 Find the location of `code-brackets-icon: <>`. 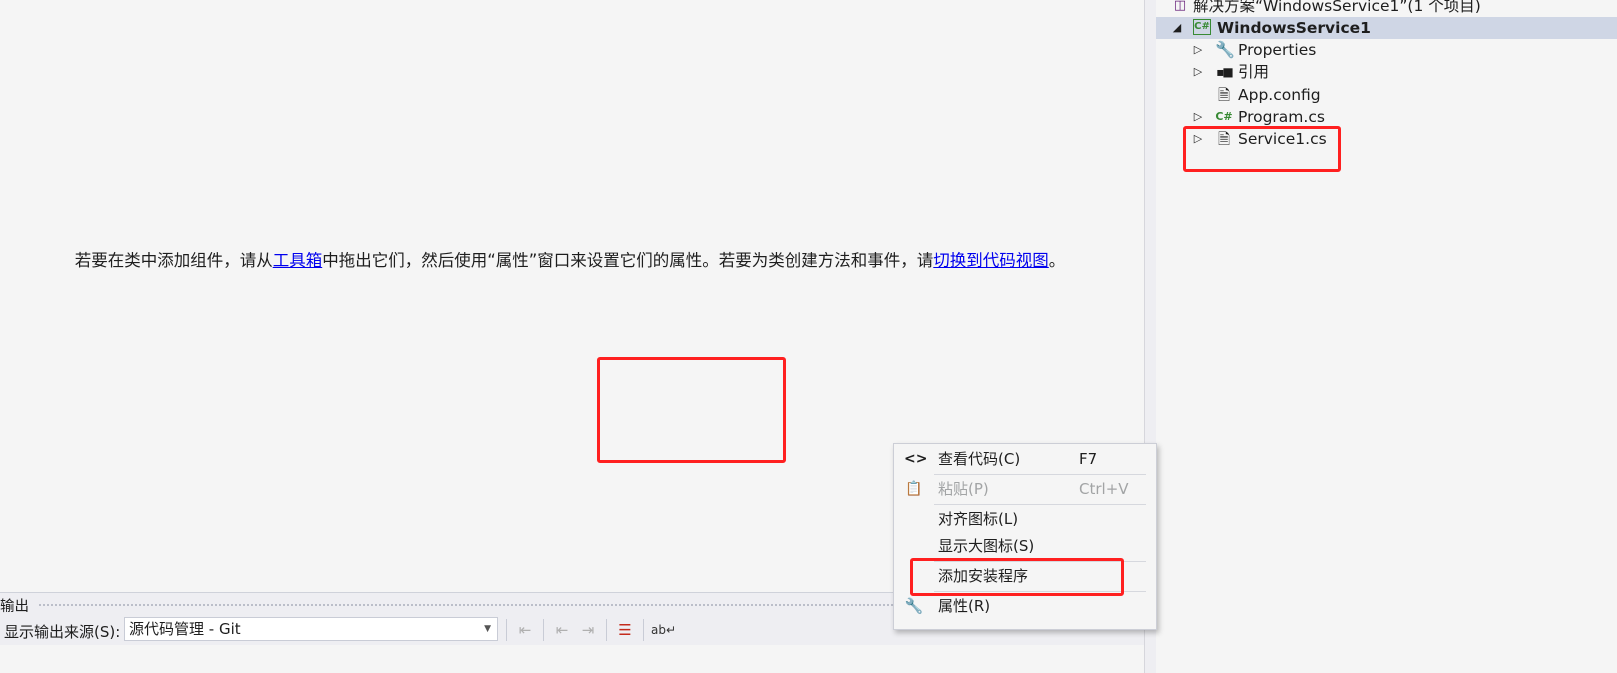

code-brackets-icon: <> is located at coordinates (916, 459).